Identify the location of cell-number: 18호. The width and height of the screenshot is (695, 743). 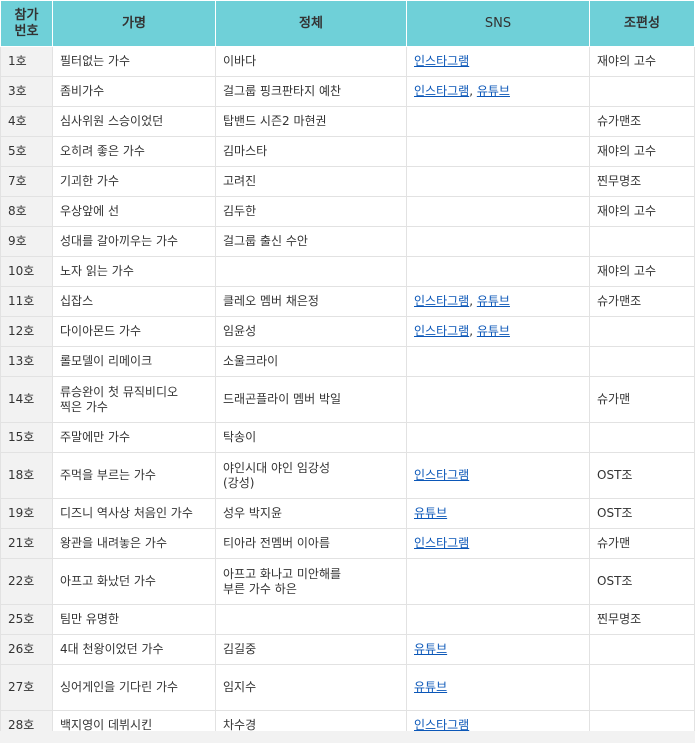
(26, 475).